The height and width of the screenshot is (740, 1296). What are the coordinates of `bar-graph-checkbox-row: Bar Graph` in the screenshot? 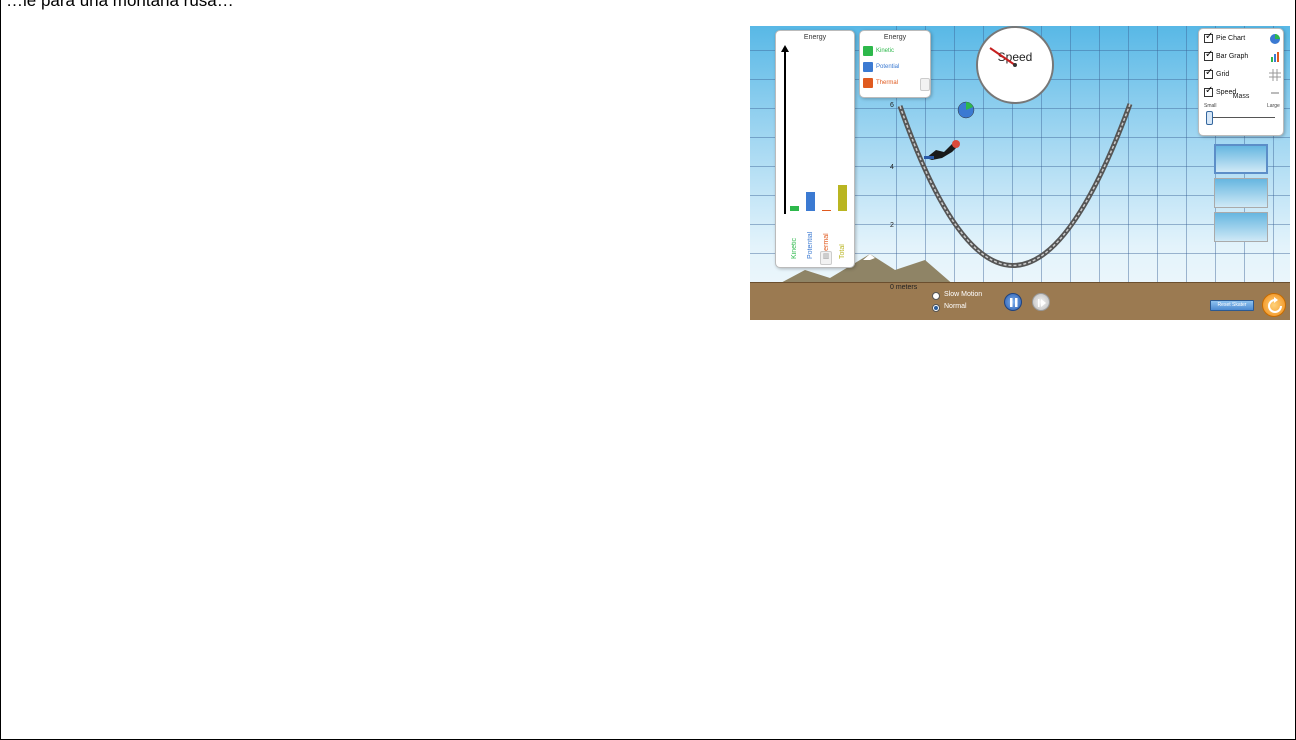 It's located at (1226, 55).